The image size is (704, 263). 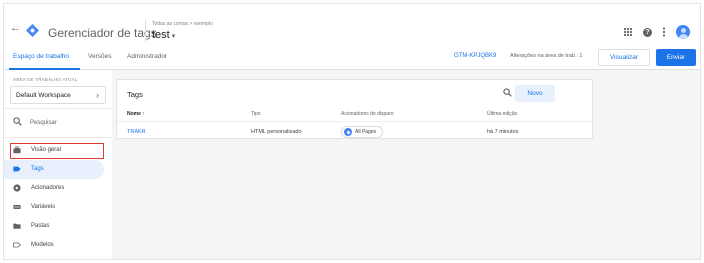 I want to click on workspace-label: ÁREA DE TRABALHO ATUAL, so click(x=45, y=79).